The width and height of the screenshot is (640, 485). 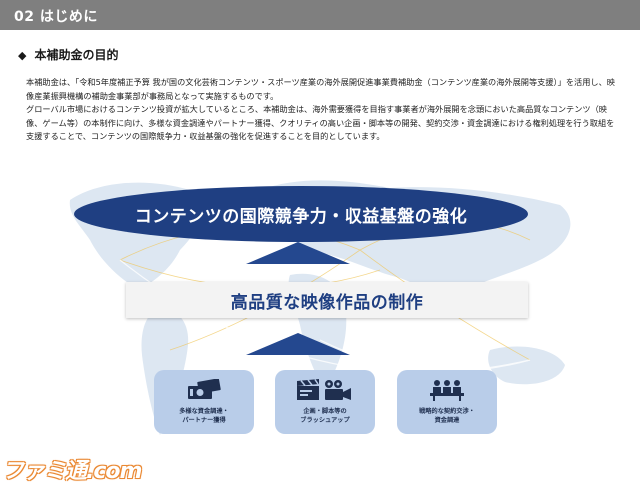 What do you see at coordinates (447, 411) in the screenshot?
I see `card-label-line1: 戦略的な契約交渉・` at bounding box center [447, 411].